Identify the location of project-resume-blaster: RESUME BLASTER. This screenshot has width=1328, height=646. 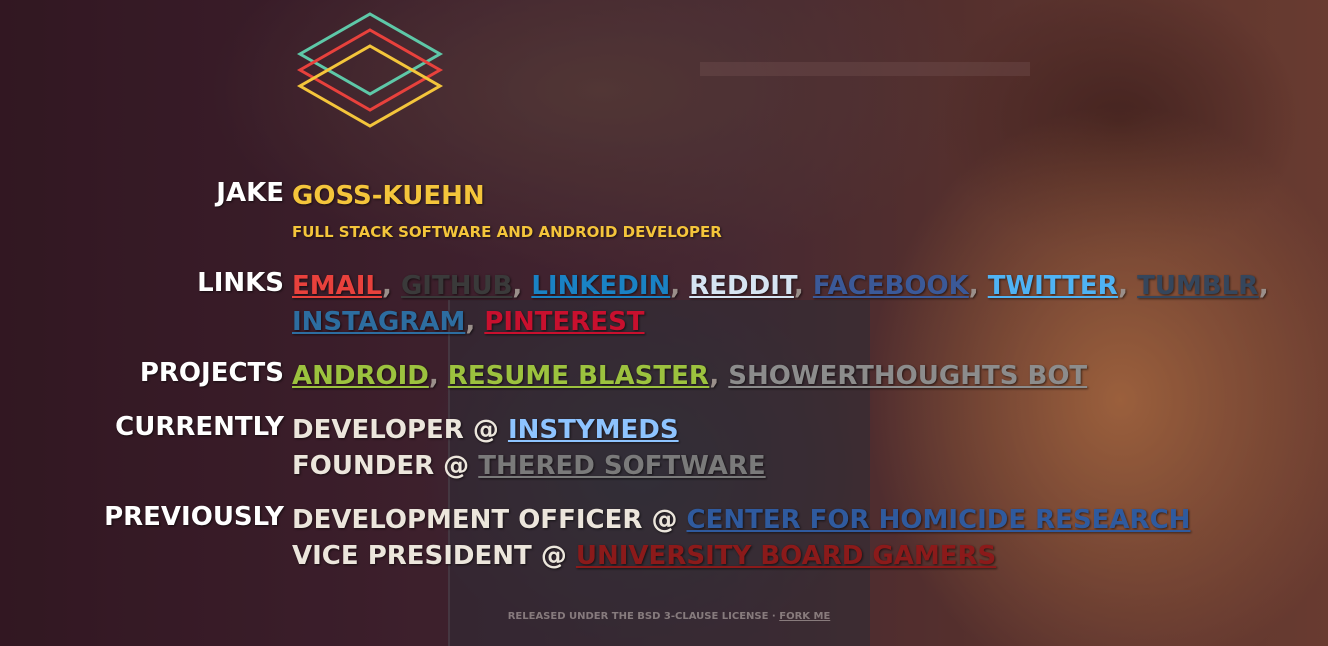
(579, 376).